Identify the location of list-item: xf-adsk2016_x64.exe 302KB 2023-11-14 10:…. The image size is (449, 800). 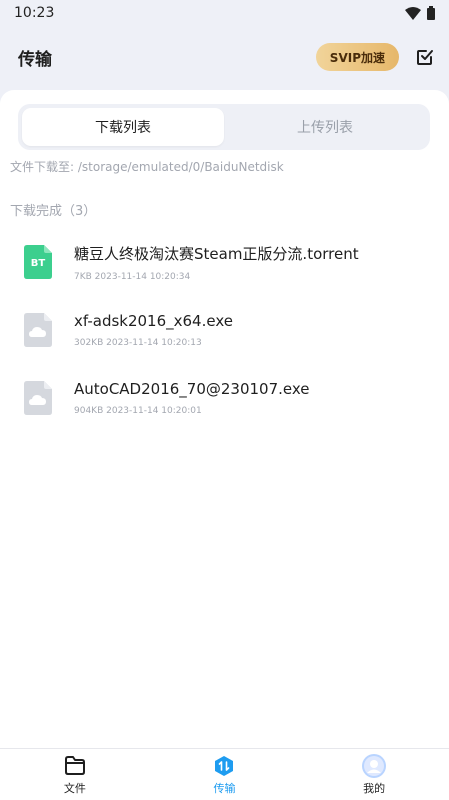
(224, 330).